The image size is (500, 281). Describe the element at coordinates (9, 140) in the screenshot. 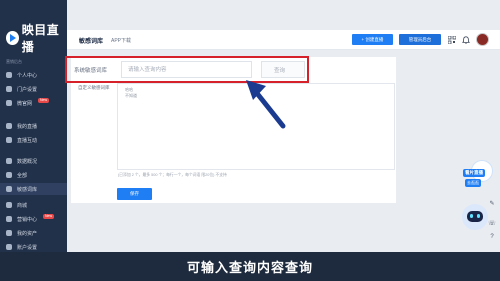

I see `chat-icon` at that location.